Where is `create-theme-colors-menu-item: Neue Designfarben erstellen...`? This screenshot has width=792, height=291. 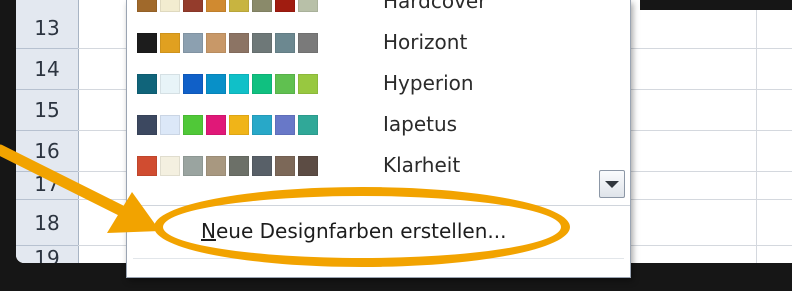 create-theme-colors-menu-item: Neue Designfarben erstellen... is located at coordinates (353, 231).